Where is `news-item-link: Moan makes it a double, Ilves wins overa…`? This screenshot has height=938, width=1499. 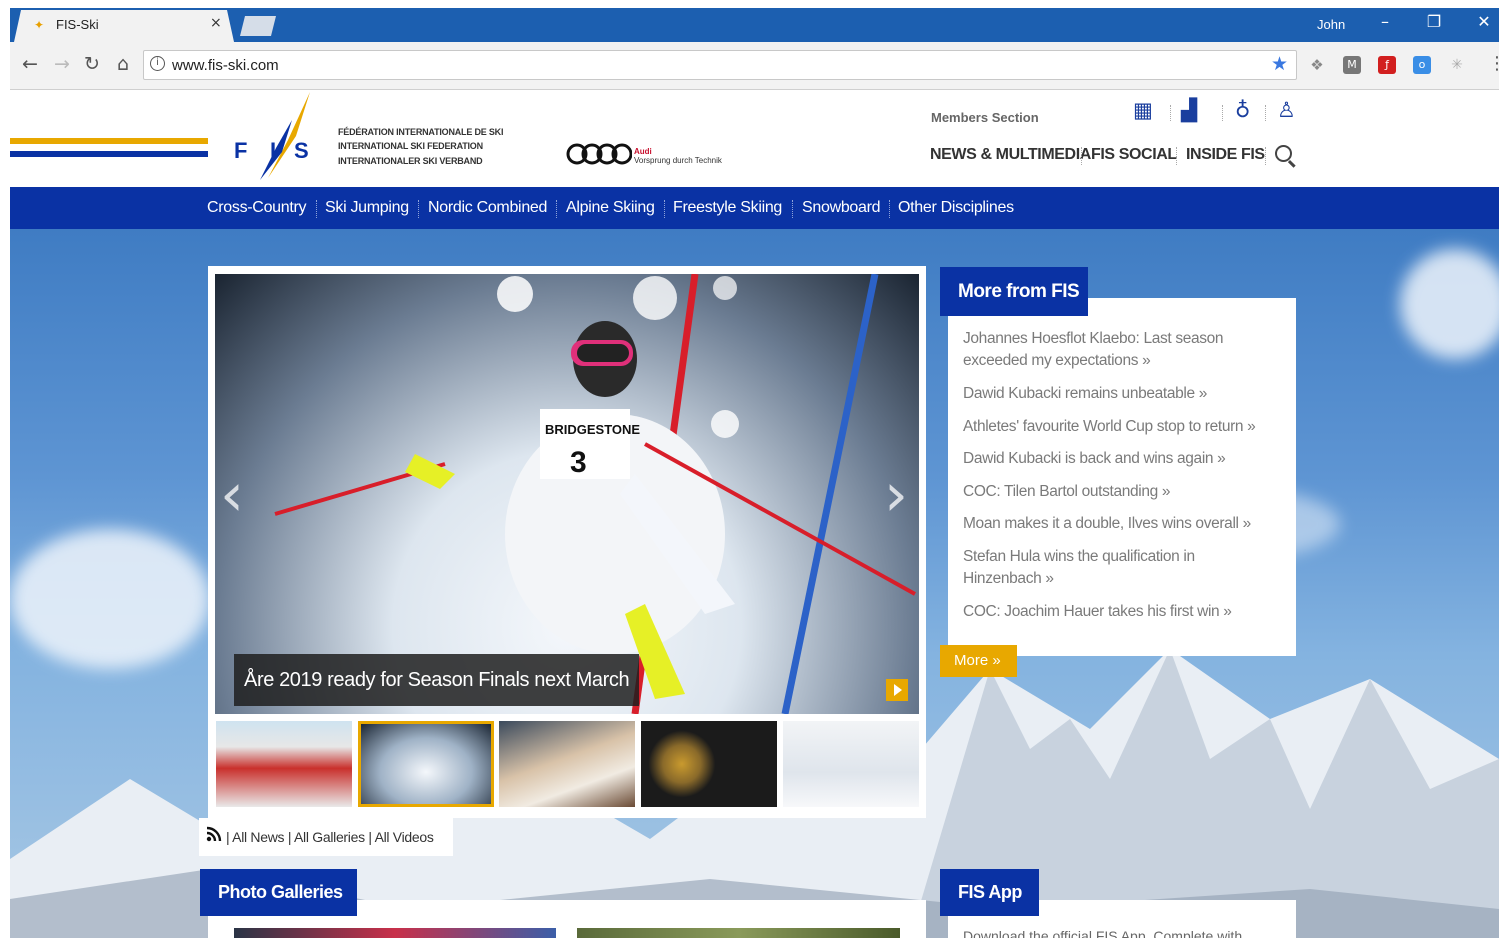 news-item-link: Moan makes it a double, Ilves wins overa… is located at coordinates (1123, 524).